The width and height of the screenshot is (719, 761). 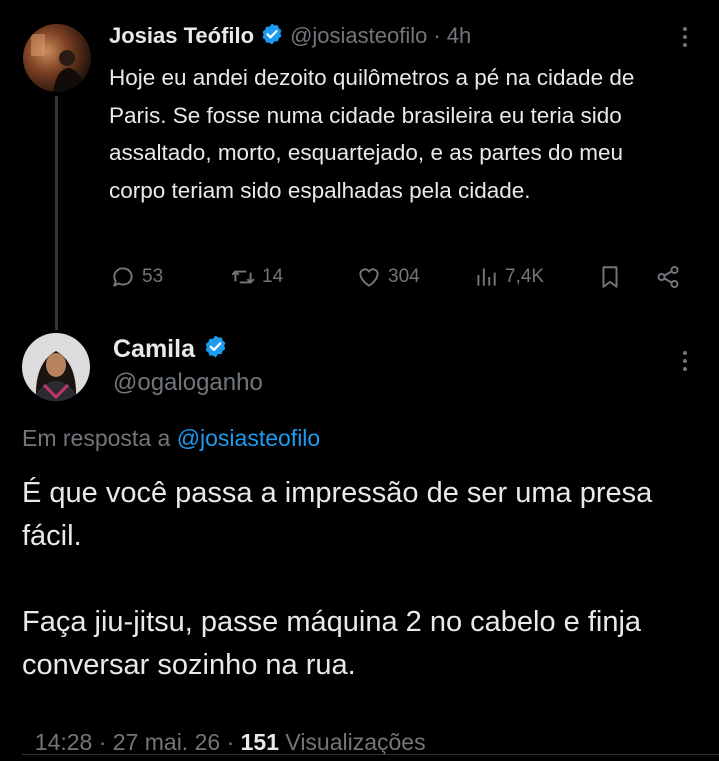 I want to click on share-icon, so click(x=668, y=277).